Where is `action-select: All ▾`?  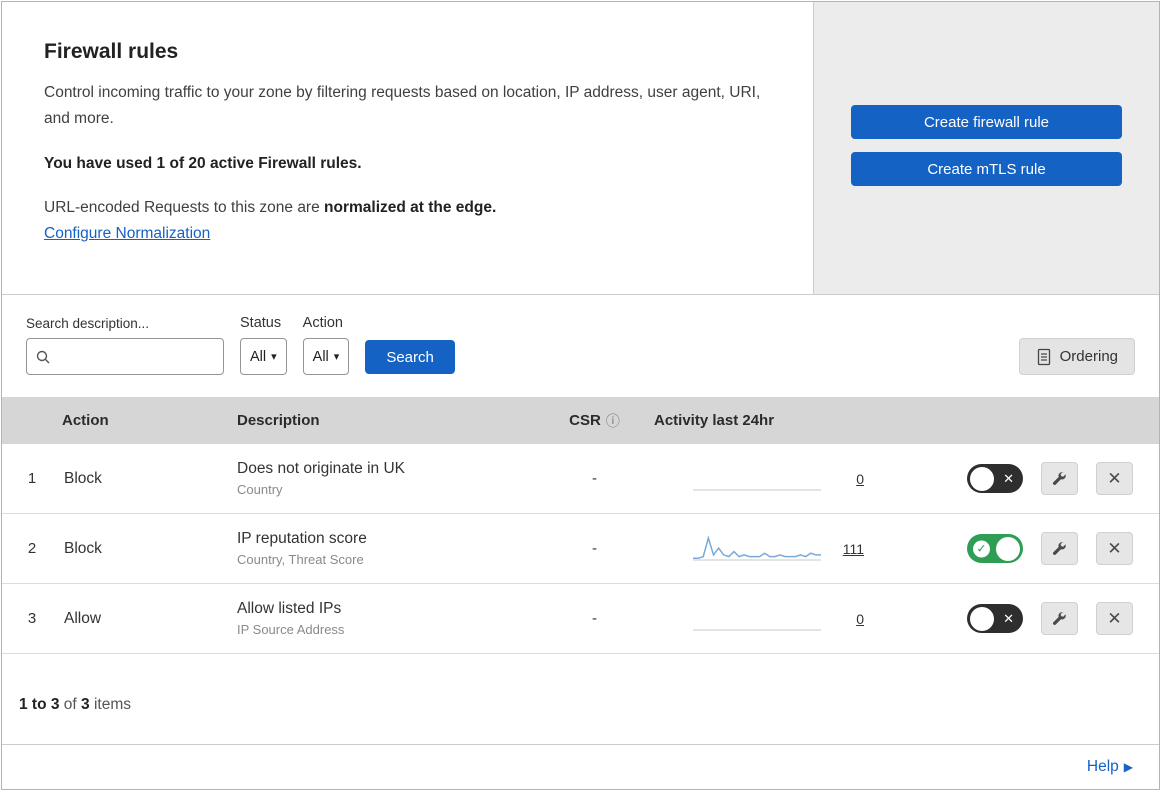
action-select: All ▾ is located at coordinates (326, 356).